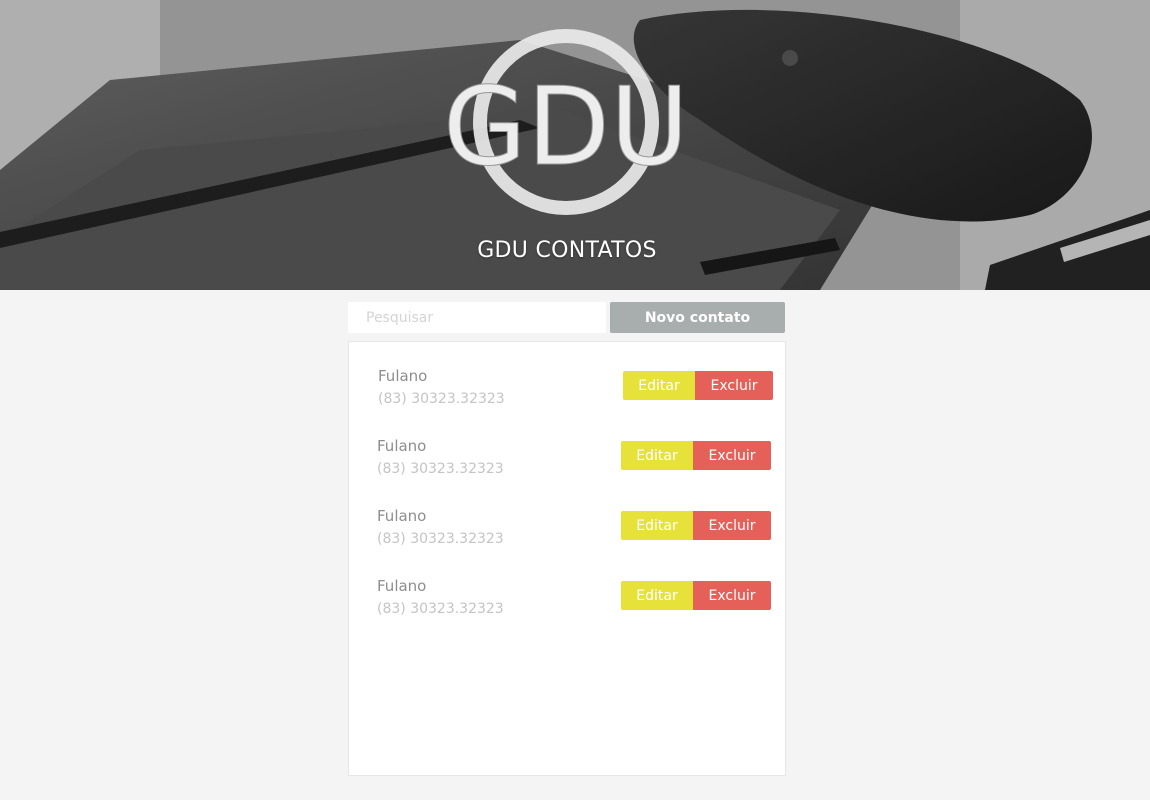 The width and height of the screenshot is (1150, 800). I want to click on gdu-logo: GDU, so click(566, 122).